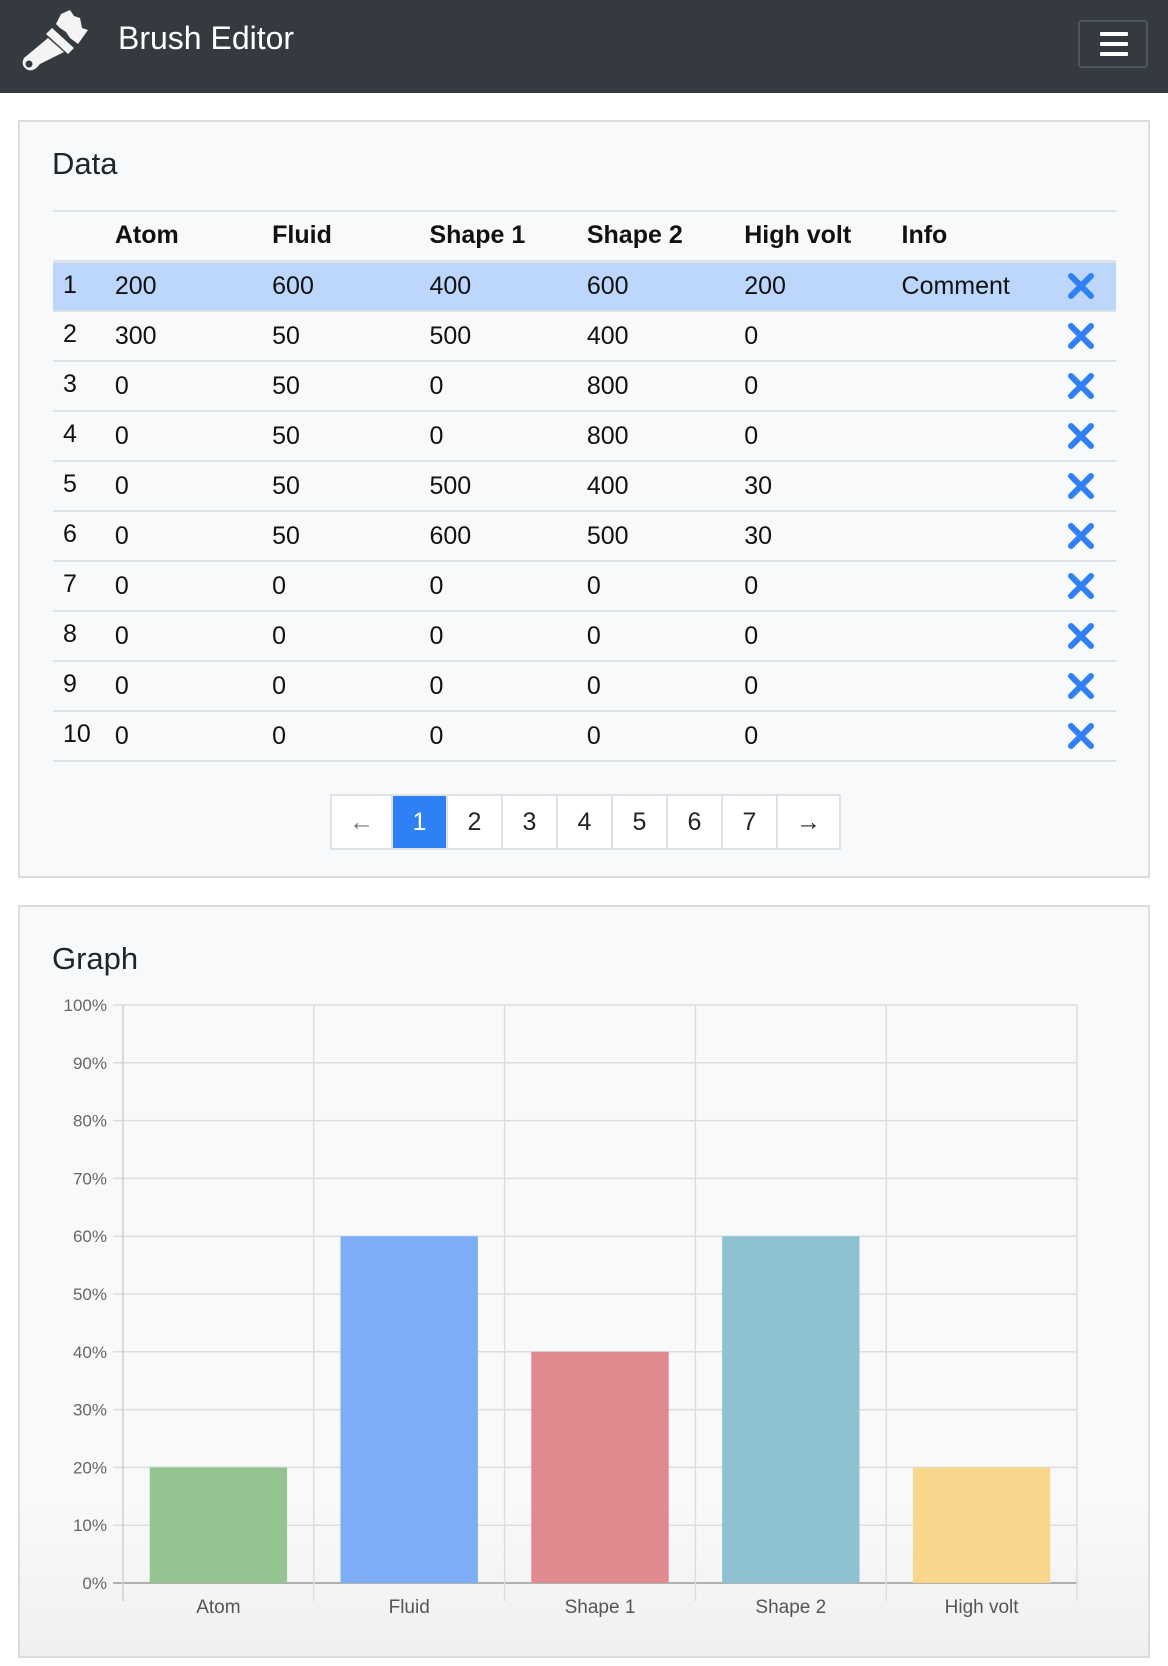  Describe the element at coordinates (508, 286) in the screenshot. I see `cell-shape-1: 400` at that location.